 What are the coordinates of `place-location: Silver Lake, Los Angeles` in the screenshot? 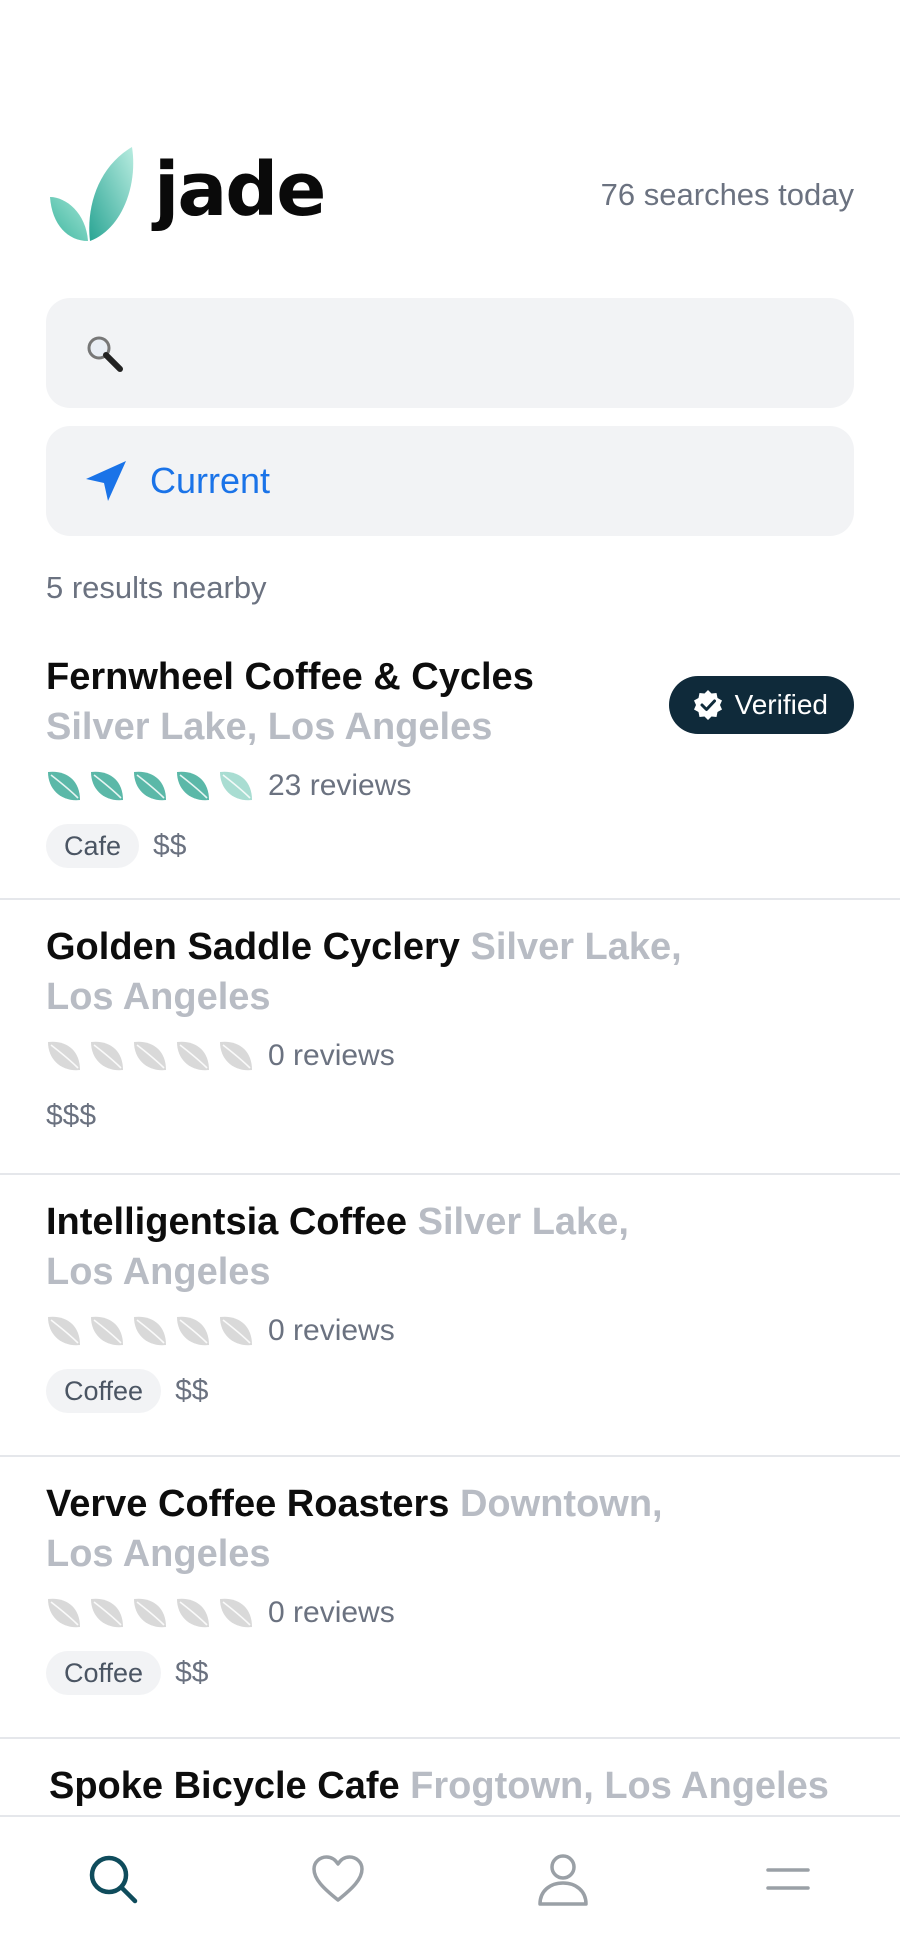 It's located at (269, 727).